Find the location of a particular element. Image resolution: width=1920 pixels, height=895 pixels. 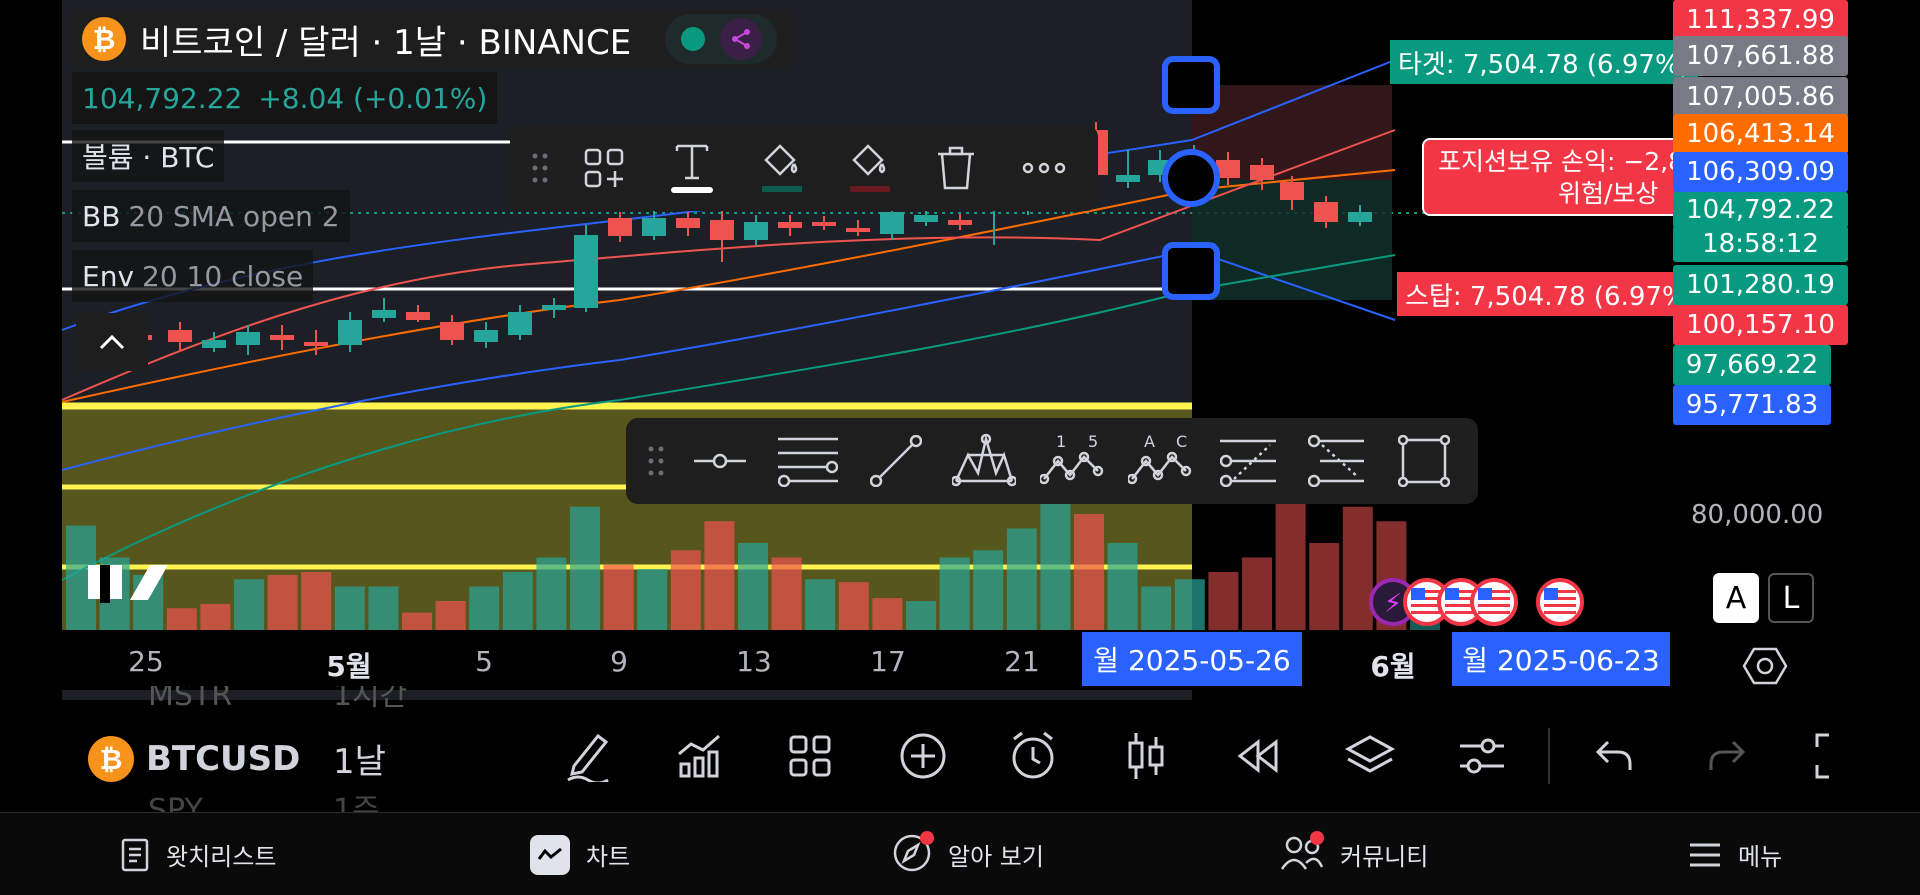

pattern-tool is located at coordinates (984, 461).